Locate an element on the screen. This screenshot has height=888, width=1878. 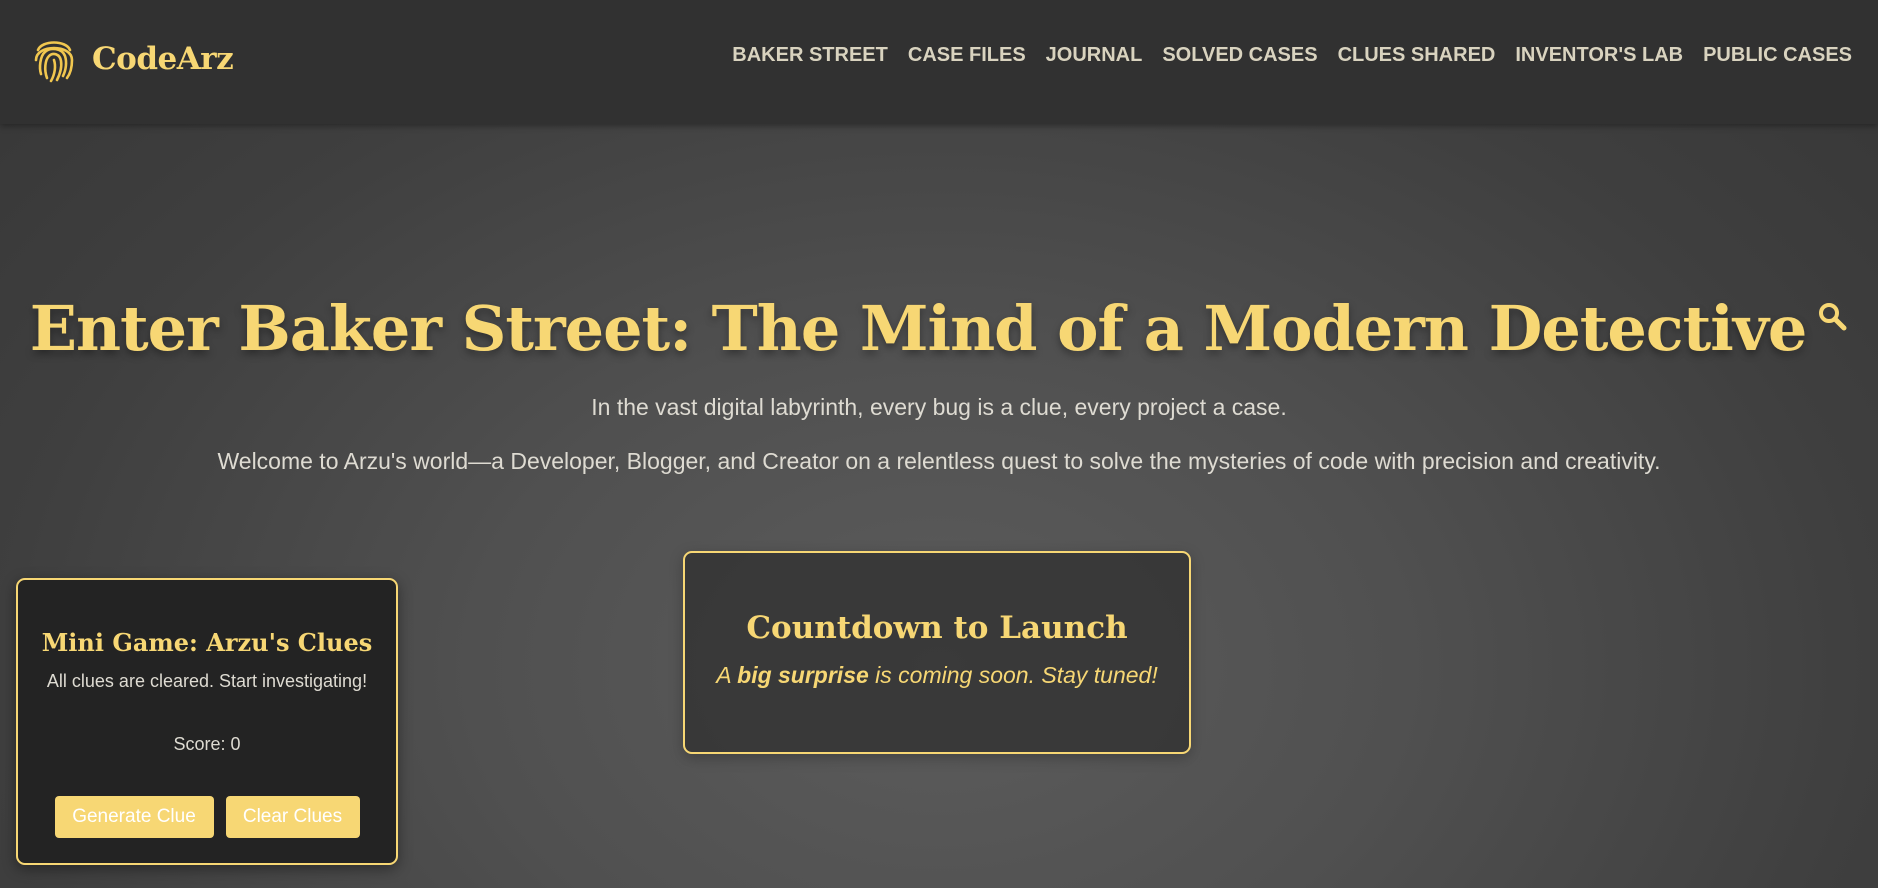
mini-game-title: Mini Game: Arzu's Clues is located at coordinates (207, 642).